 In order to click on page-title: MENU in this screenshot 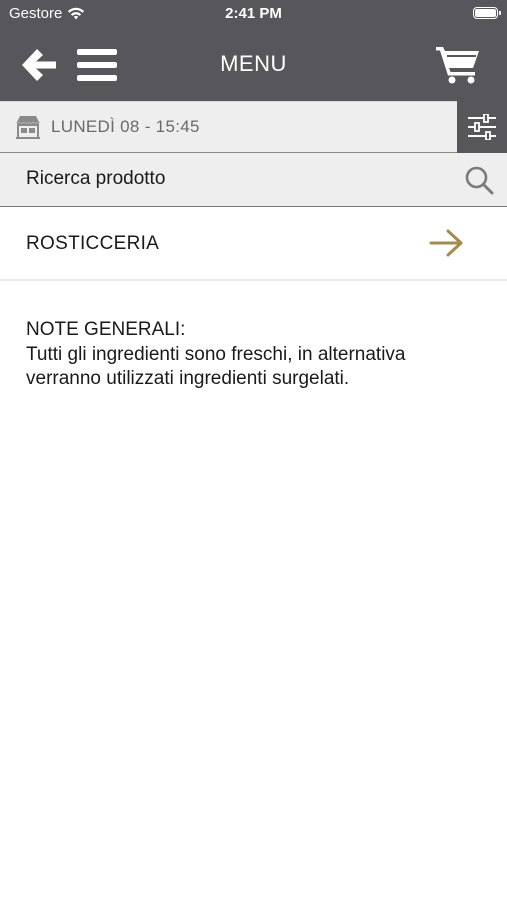, I will do `click(253, 63)`.